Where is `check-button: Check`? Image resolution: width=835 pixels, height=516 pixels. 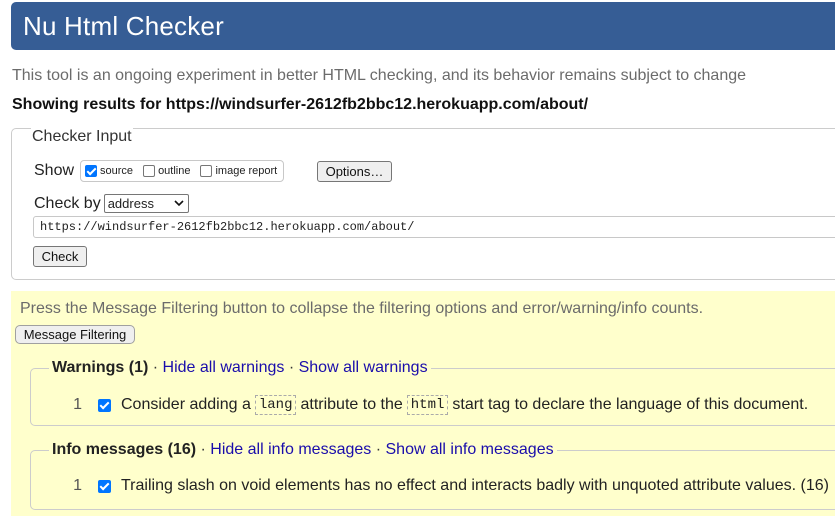 check-button: Check is located at coordinates (60, 256).